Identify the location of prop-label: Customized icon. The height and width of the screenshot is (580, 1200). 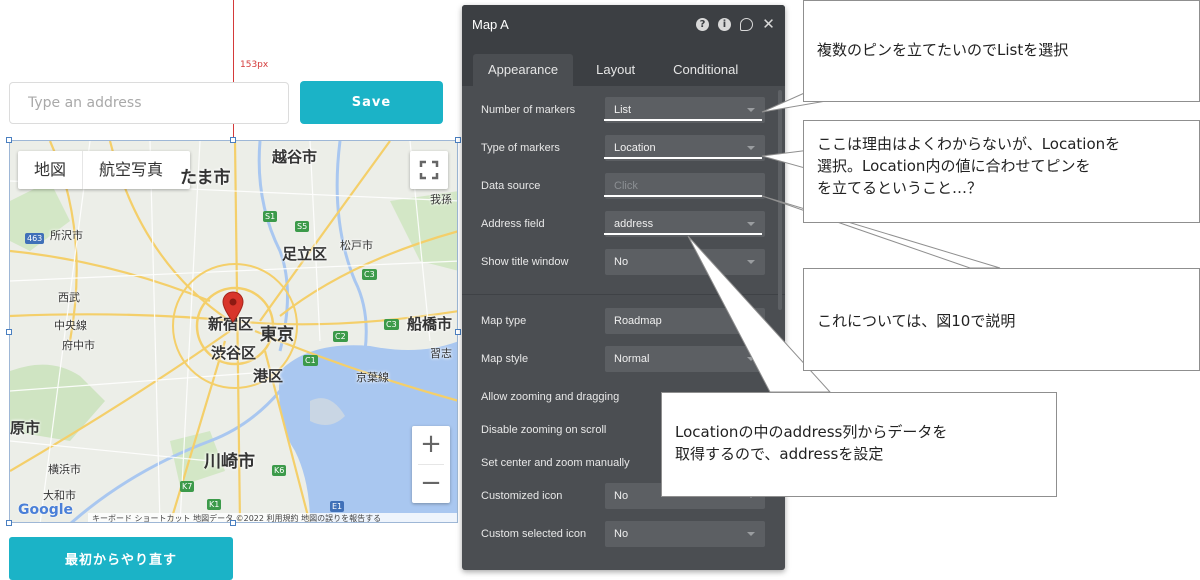
(522, 496).